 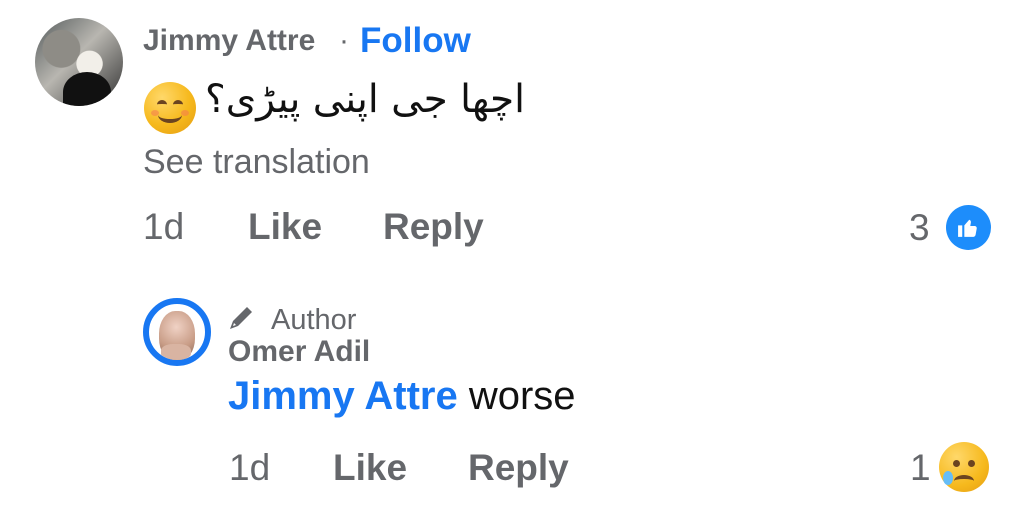 I want to click on comment-like-button: Like, so click(x=285, y=227).